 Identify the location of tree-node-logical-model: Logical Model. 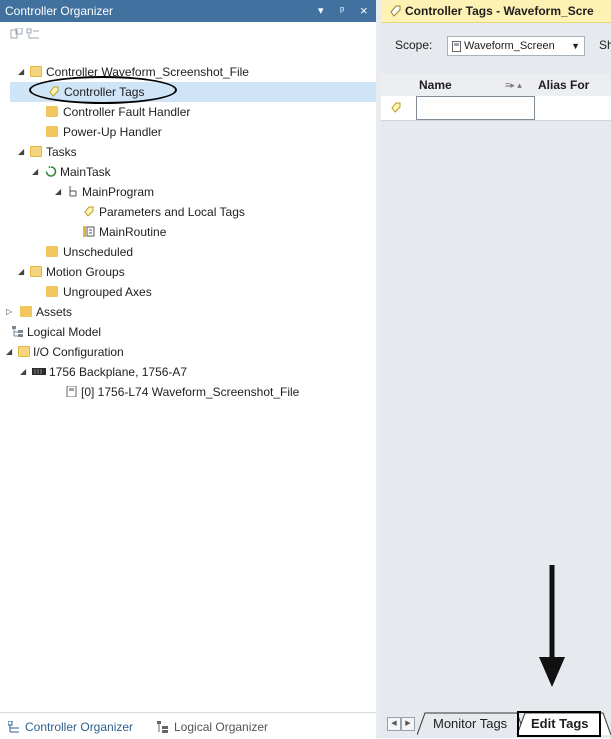
(188, 332).